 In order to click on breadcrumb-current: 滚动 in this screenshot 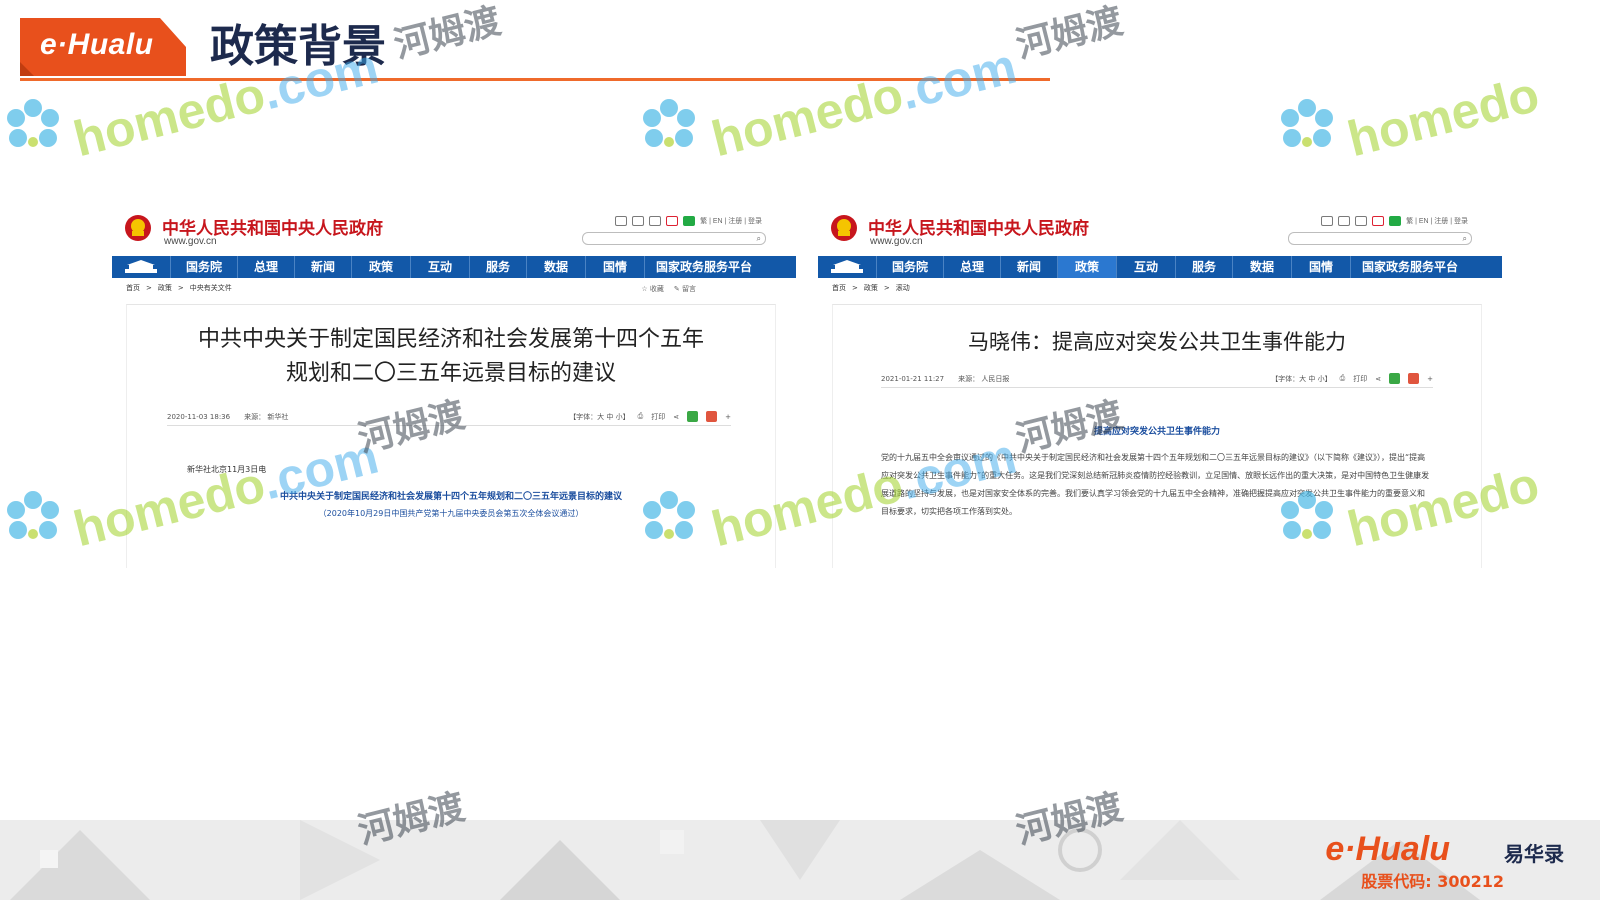, I will do `click(903, 288)`.